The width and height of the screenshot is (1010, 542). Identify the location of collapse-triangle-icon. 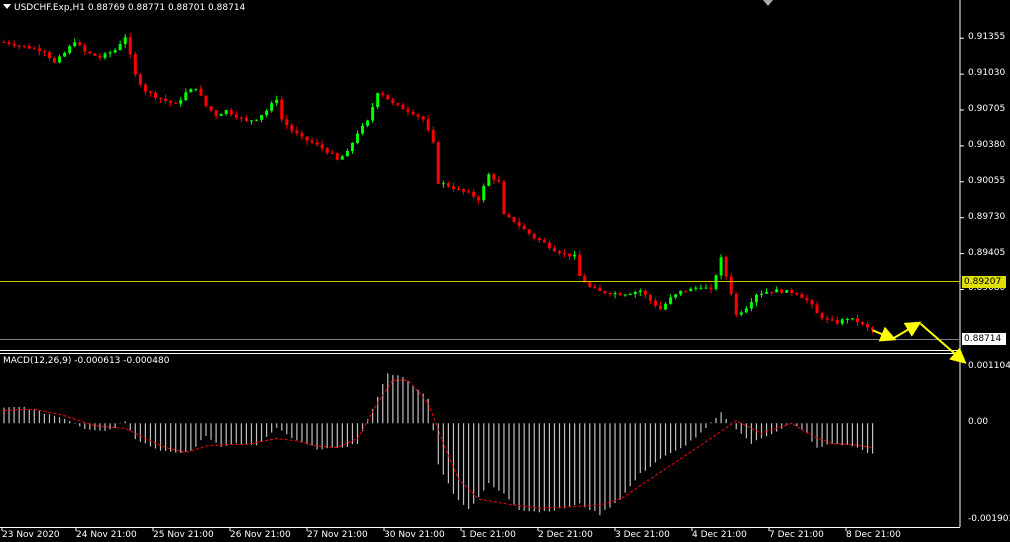
(7, 6).